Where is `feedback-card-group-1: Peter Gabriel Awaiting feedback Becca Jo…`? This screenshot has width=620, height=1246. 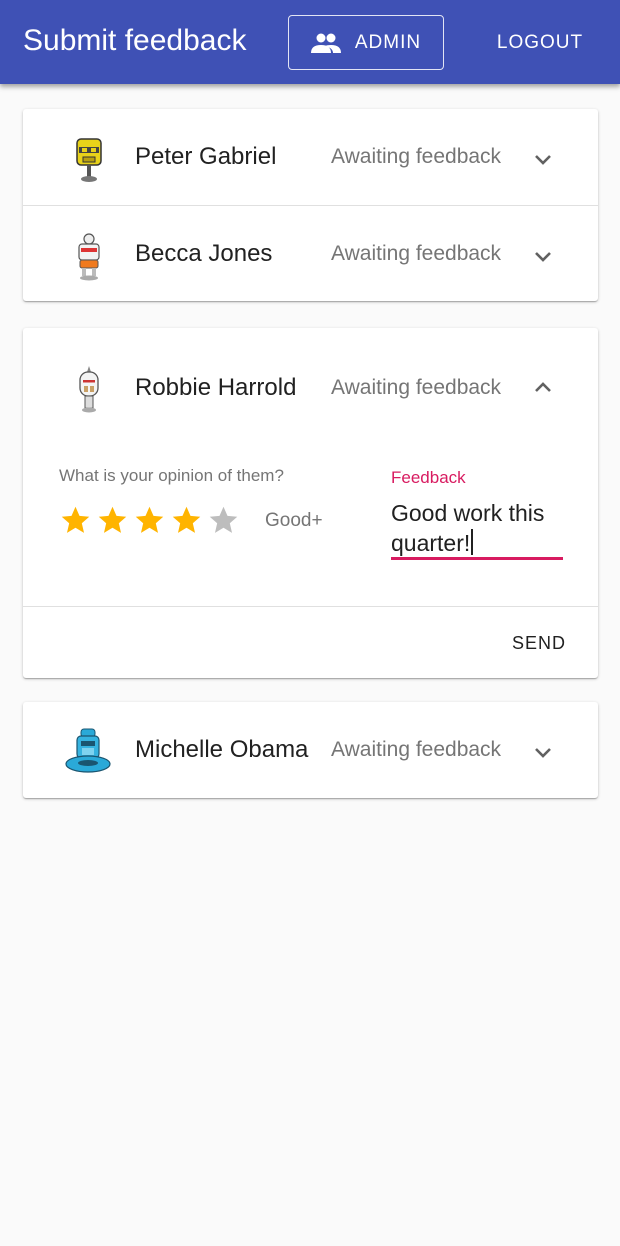 feedback-card-group-1: Peter Gabriel Awaiting feedback Becca Jo… is located at coordinates (310, 205).